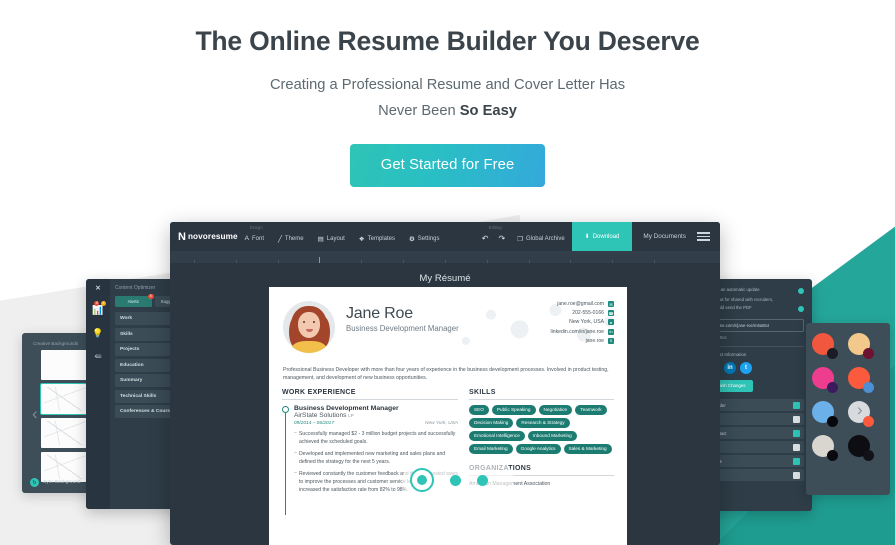 This screenshot has height=545, width=895. I want to click on color-swatch-grid, so click(848, 397).